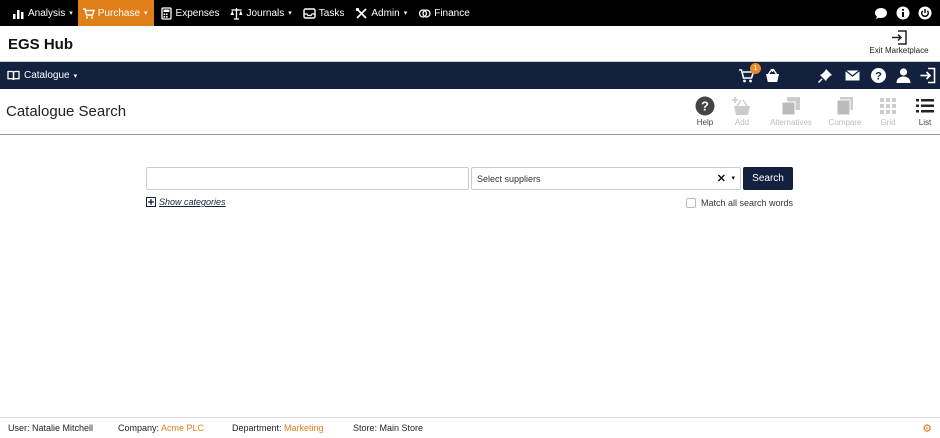 The width and height of the screenshot is (940, 438). I want to click on nav-finance: Finance, so click(443, 13).